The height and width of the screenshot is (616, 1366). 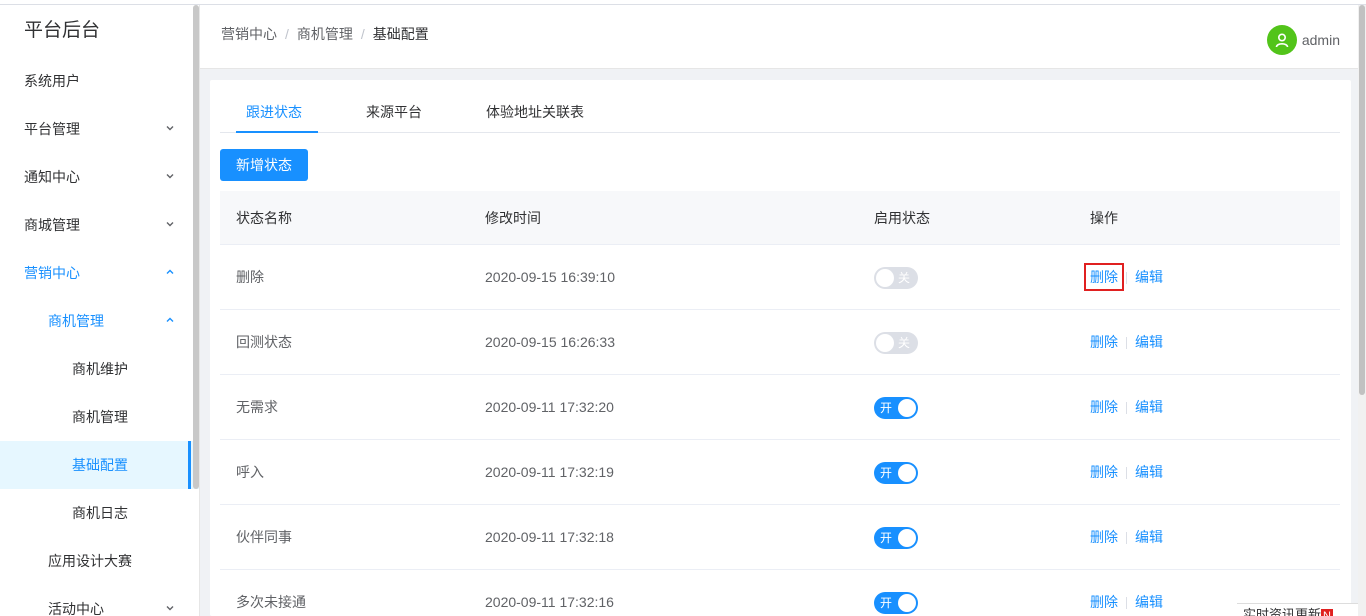 I want to click on column-header-name: 状态名称, so click(x=264, y=218).